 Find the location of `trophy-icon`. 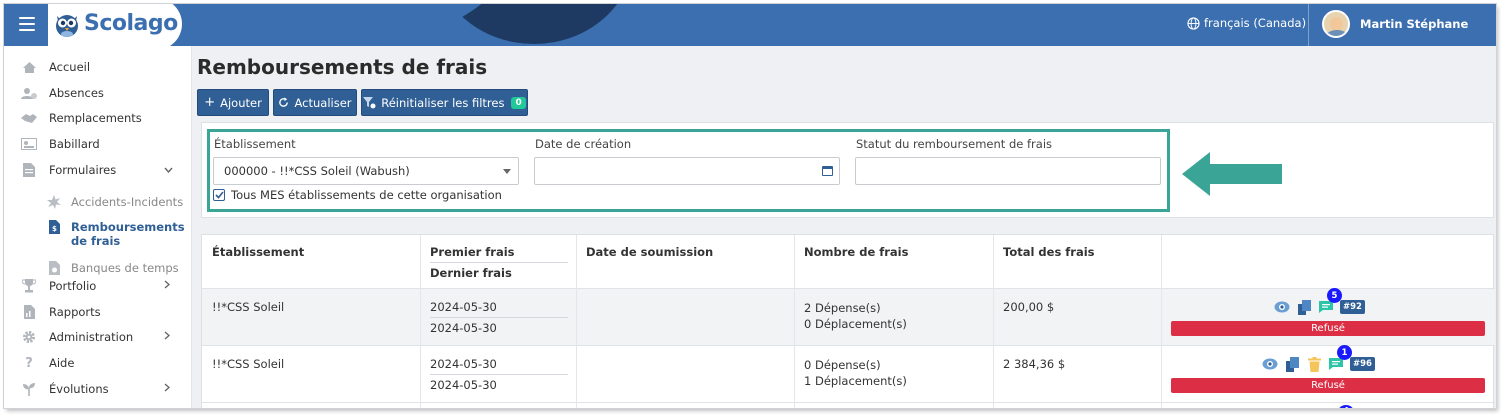

trophy-icon is located at coordinates (29, 286).